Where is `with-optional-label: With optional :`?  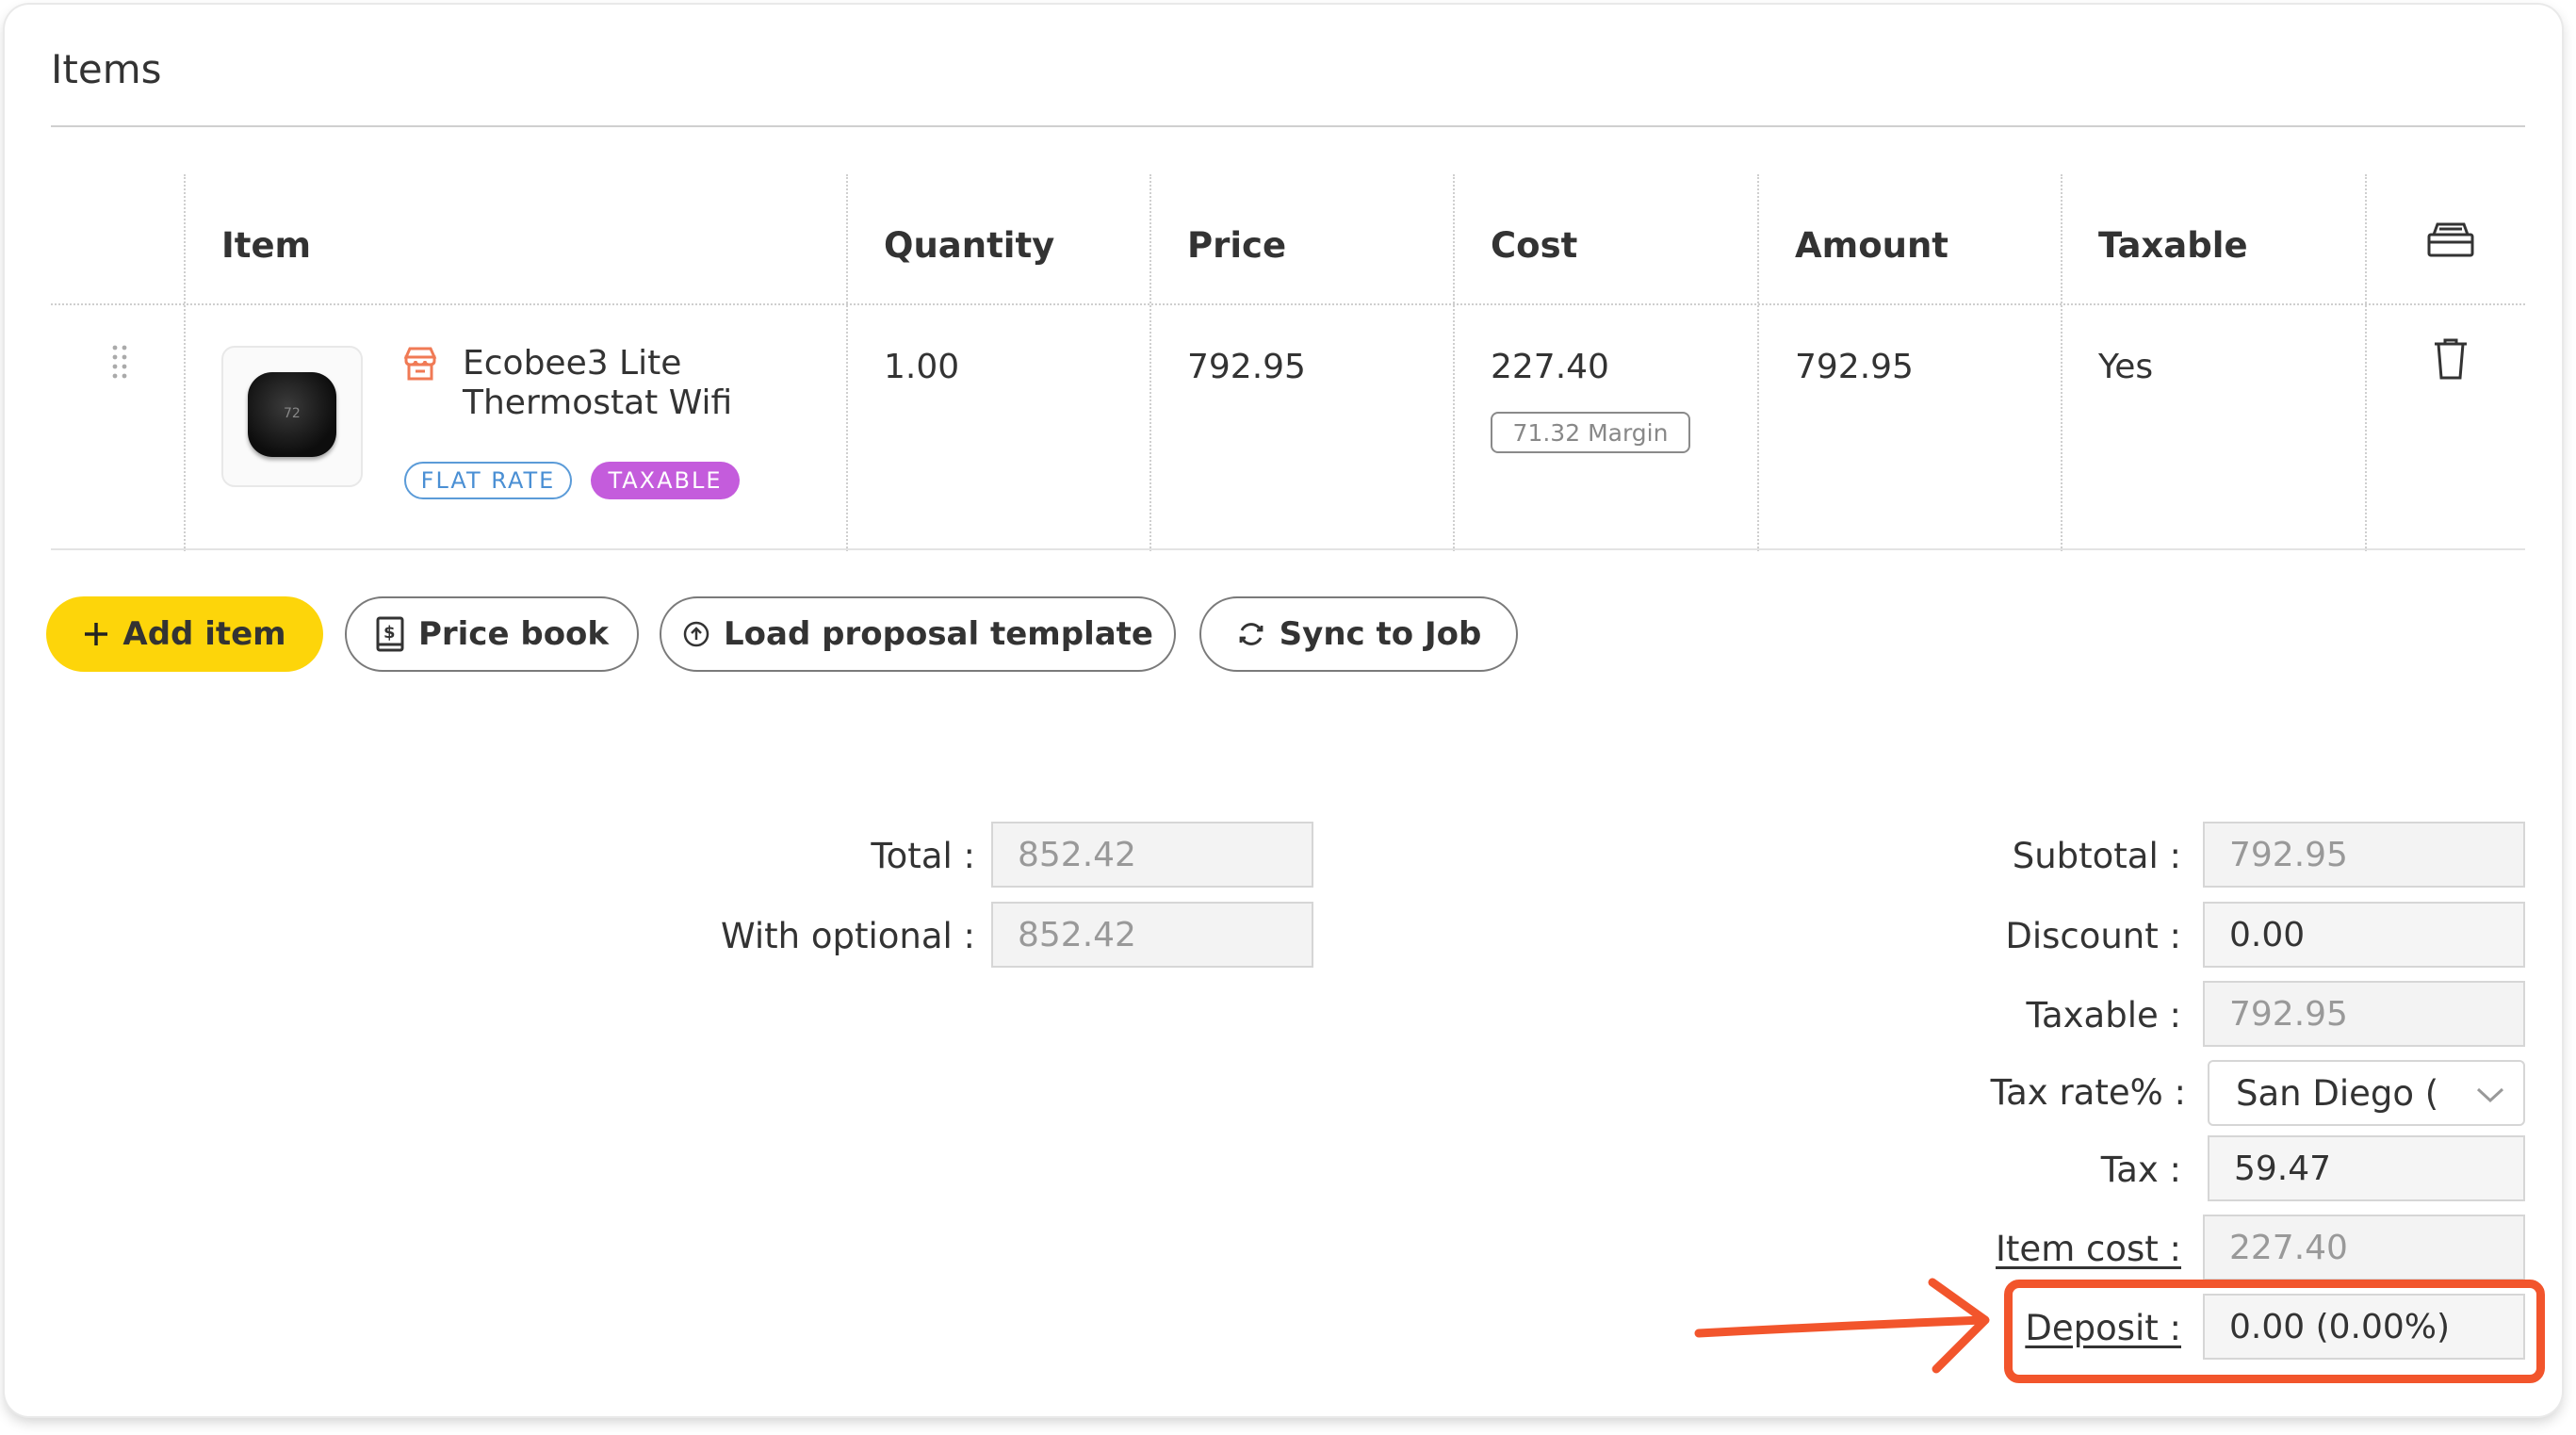 with-optional-label: With optional : is located at coordinates (848, 936).